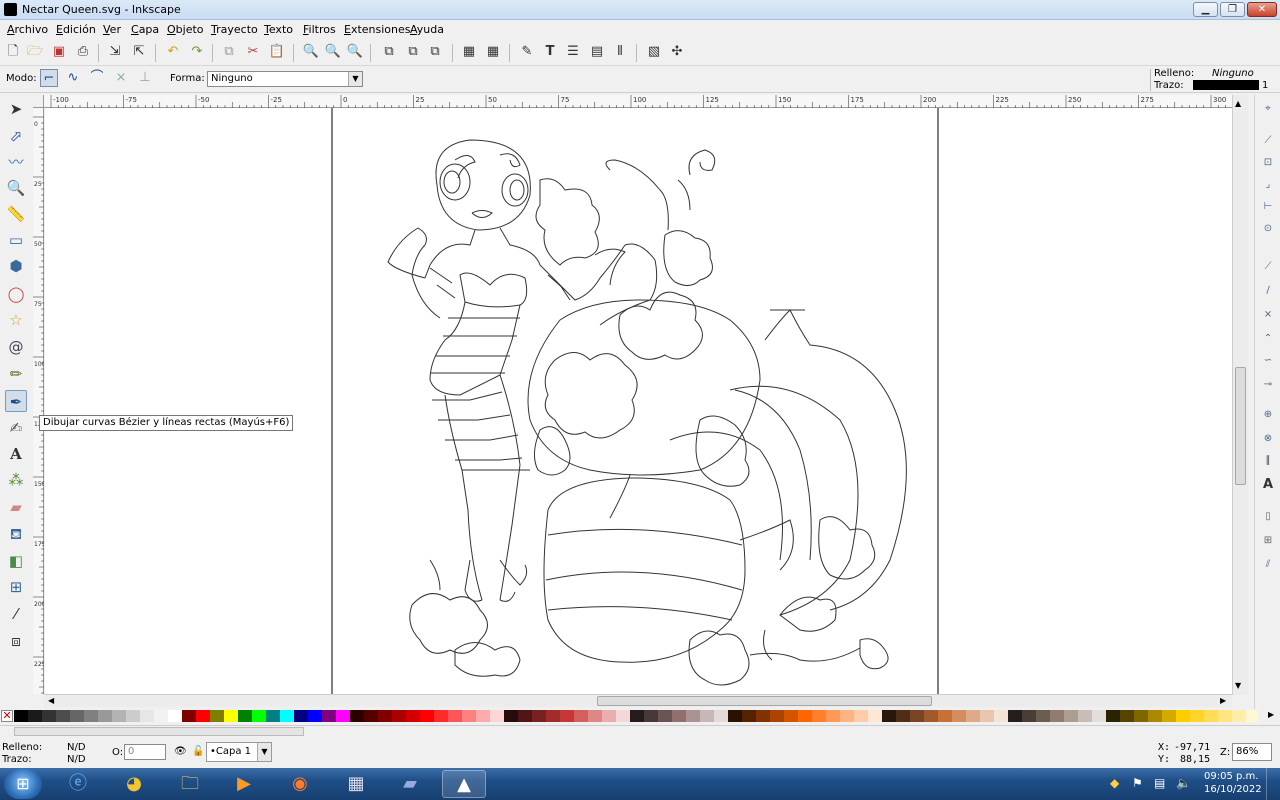 Image resolution: width=1280 pixels, height=800 pixels. I want to click on menu-archivo: Archivo, so click(27, 29).